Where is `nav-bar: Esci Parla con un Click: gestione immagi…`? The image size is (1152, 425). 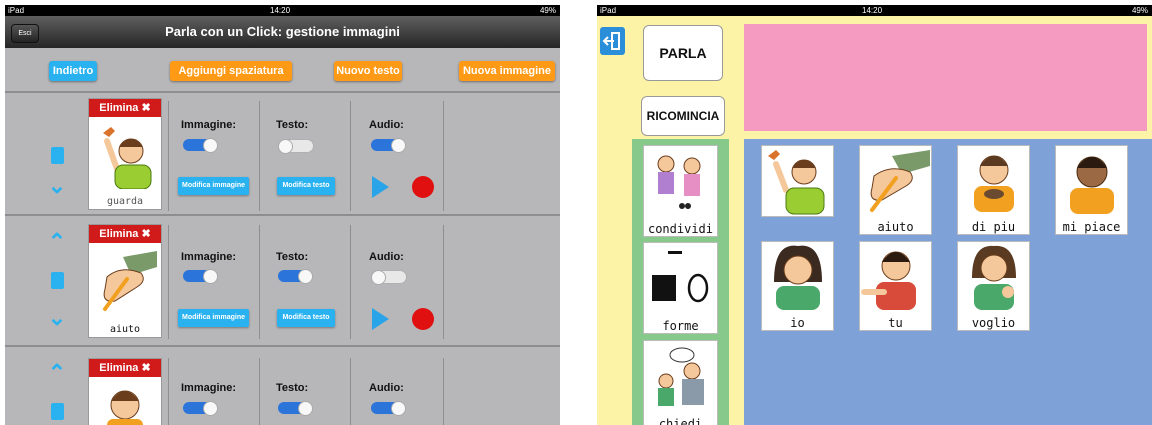 nav-bar: Esci Parla con un Click: gestione immagi… is located at coordinates (282, 32).